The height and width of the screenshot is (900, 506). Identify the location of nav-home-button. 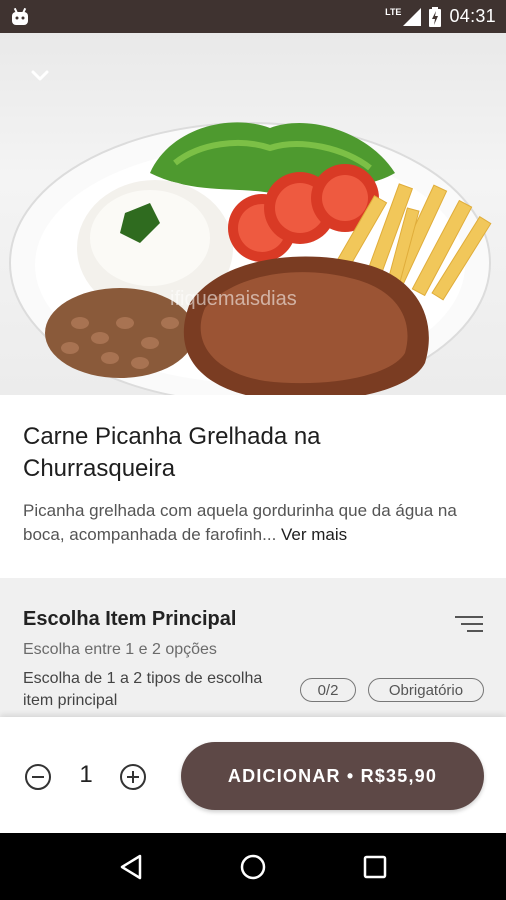
(253, 867).